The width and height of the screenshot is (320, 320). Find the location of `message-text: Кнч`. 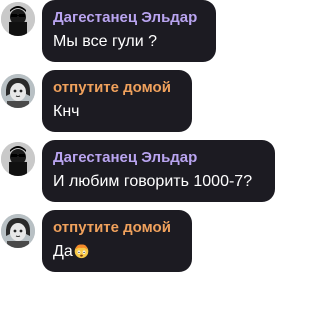

message-text: Кнч is located at coordinates (66, 111).